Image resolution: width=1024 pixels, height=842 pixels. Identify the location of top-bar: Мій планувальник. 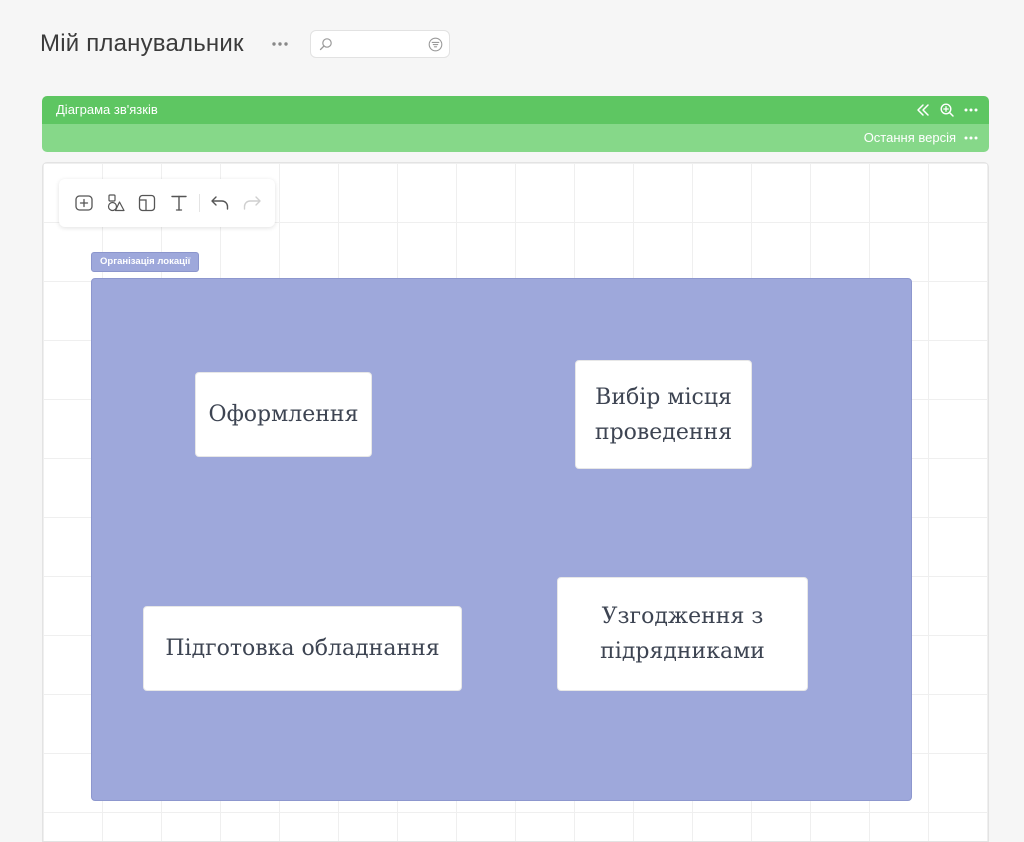
(512, 45).